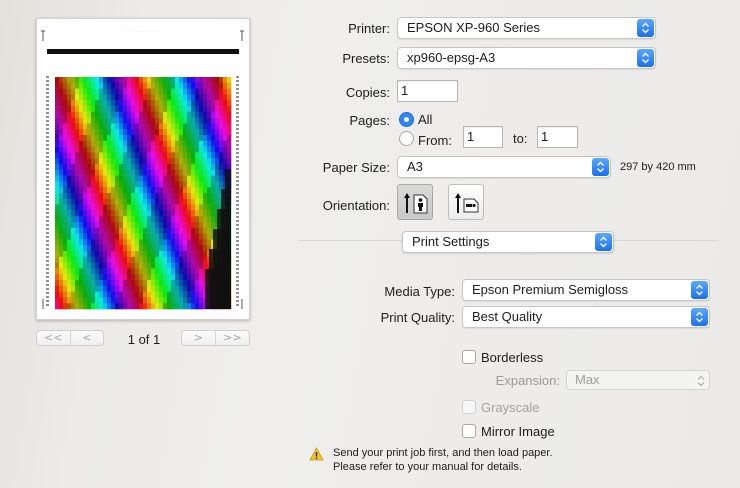 This screenshot has height=488, width=740. I want to click on paper-size-value: A3, so click(415, 166).